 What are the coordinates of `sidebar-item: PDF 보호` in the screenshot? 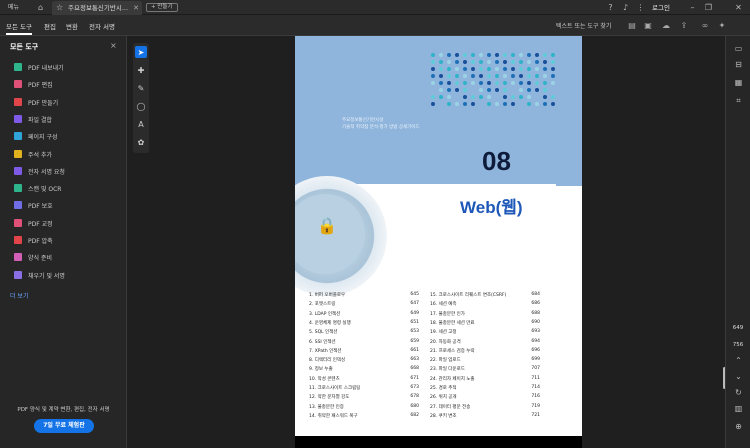 It's located at (33, 207).